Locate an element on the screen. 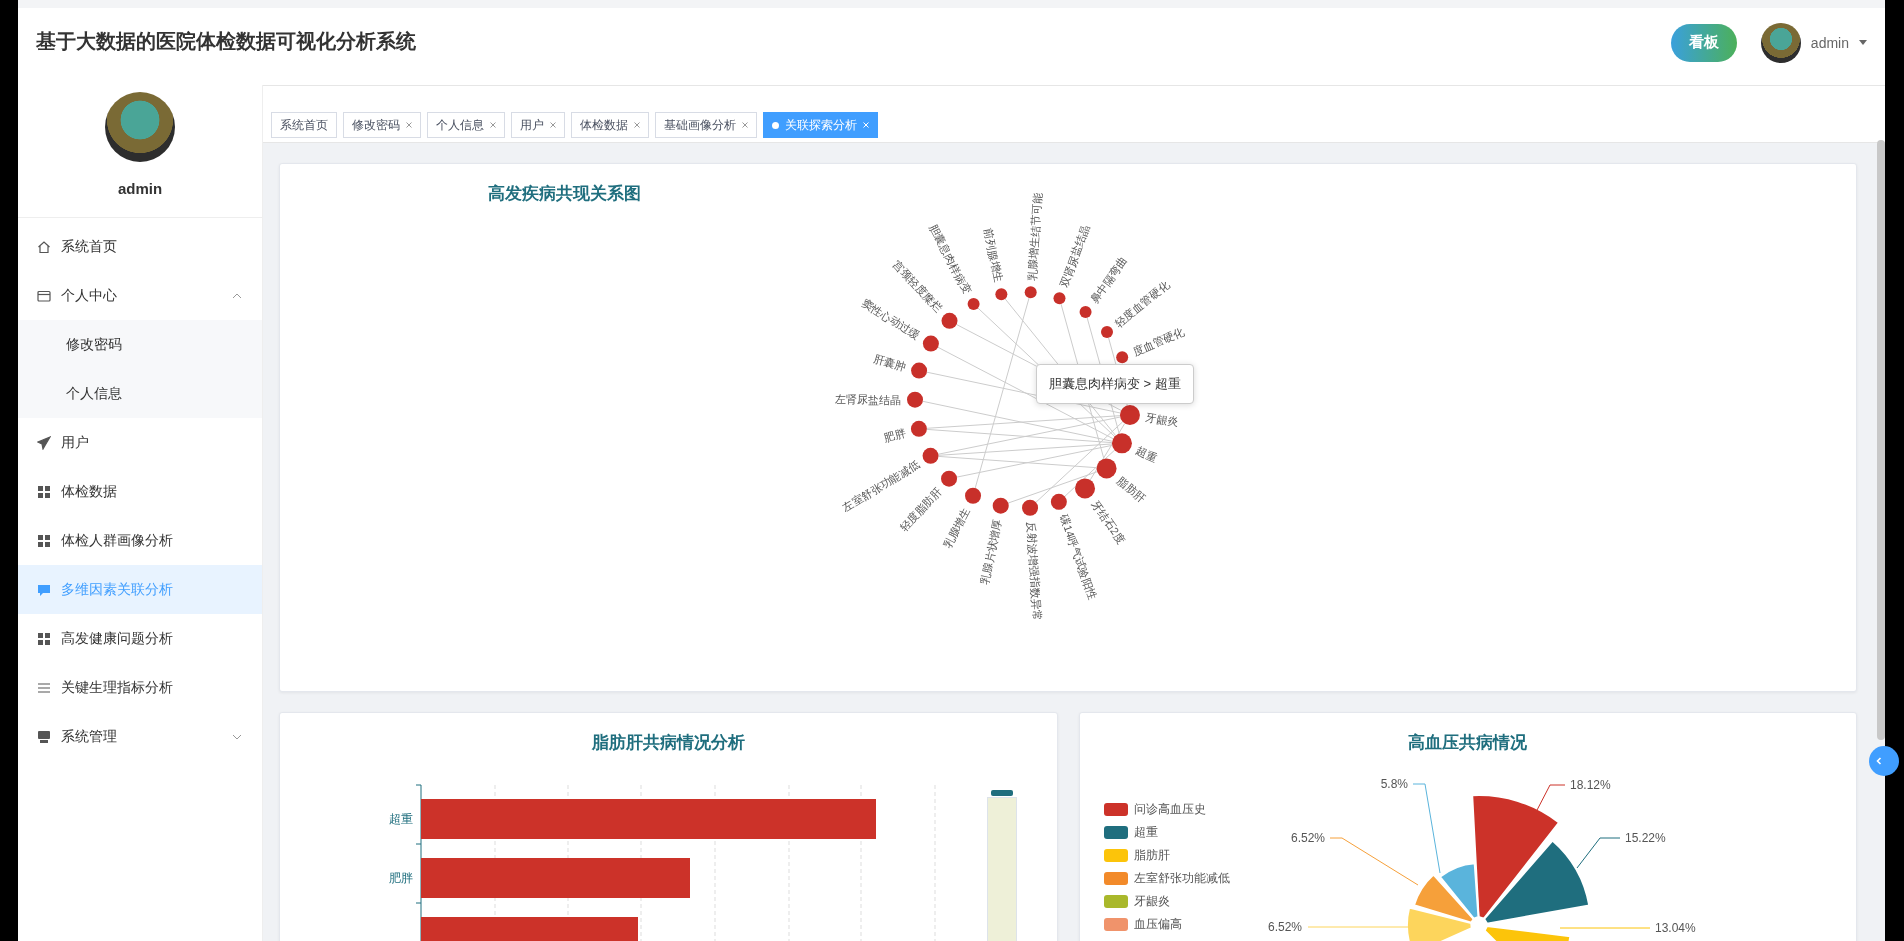 The height and width of the screenshot is (941, 1904). legend-label: 牙龈炎 is located at coordinates (1151, 901).